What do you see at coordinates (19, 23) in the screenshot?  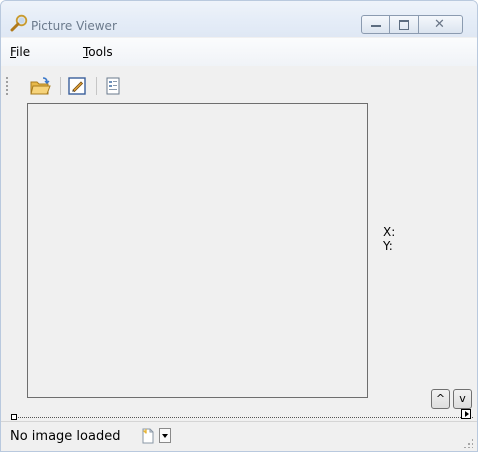 I see `magnifier-icon` at bounding box center [19, 23].